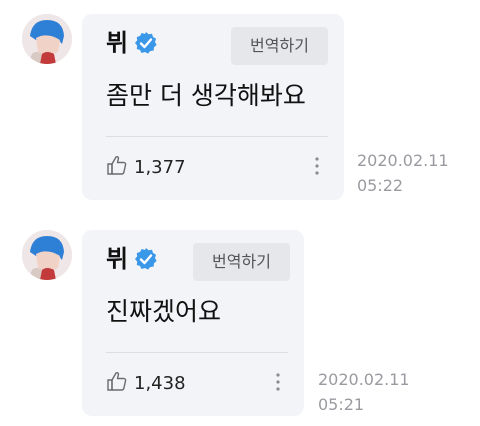 The width and height of the screenshot is (480, 426). What do you see at coordinates (164, 311) in the screenshot?
I see `comment-text: 진짜겠어요` at bounding box center [164, 311].